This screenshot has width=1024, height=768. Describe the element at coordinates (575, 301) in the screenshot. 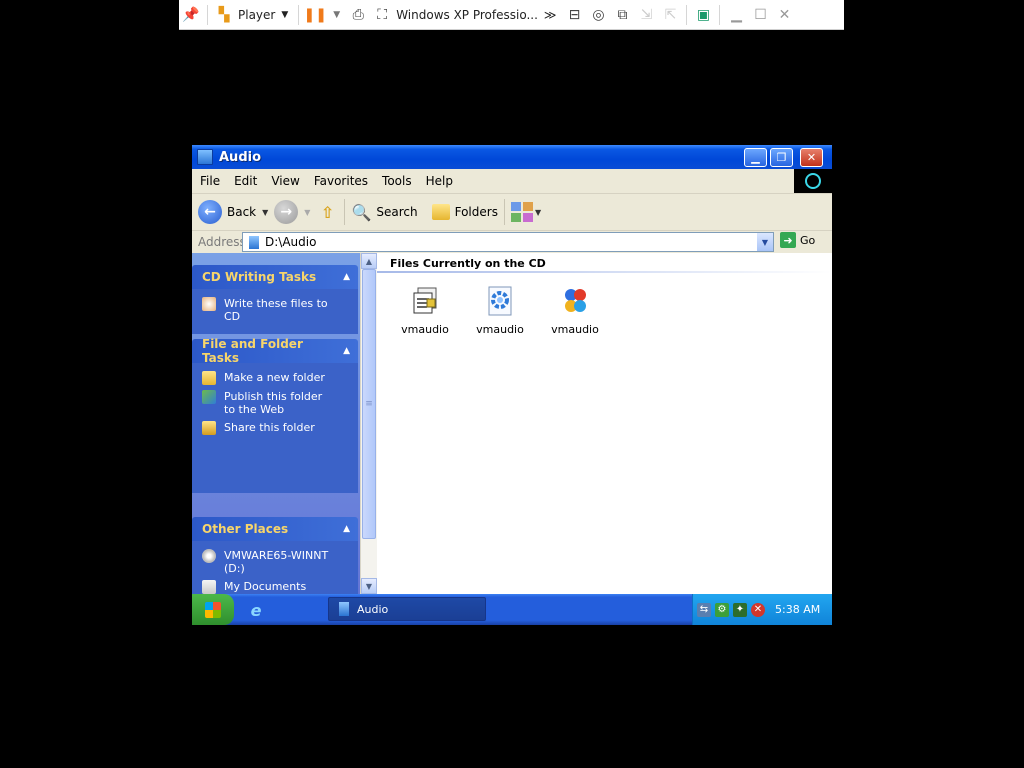

I see `vmaudio-driver-icon` at that location.